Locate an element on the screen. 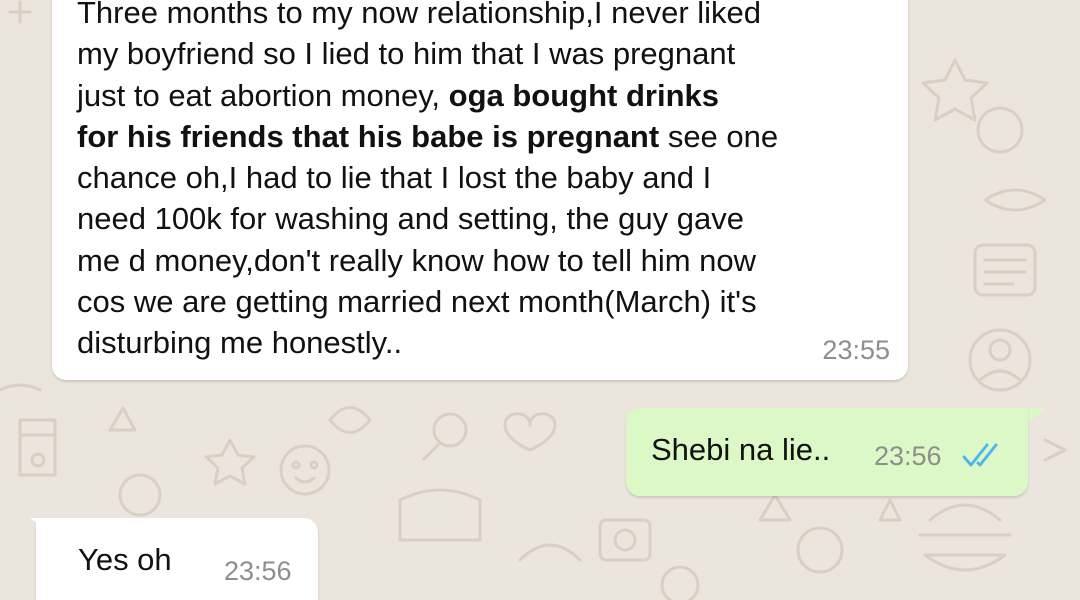 The width and height of the screenshot is (1080, 600). outgoing-bubble-tail is located at coordinates (1036, 416).